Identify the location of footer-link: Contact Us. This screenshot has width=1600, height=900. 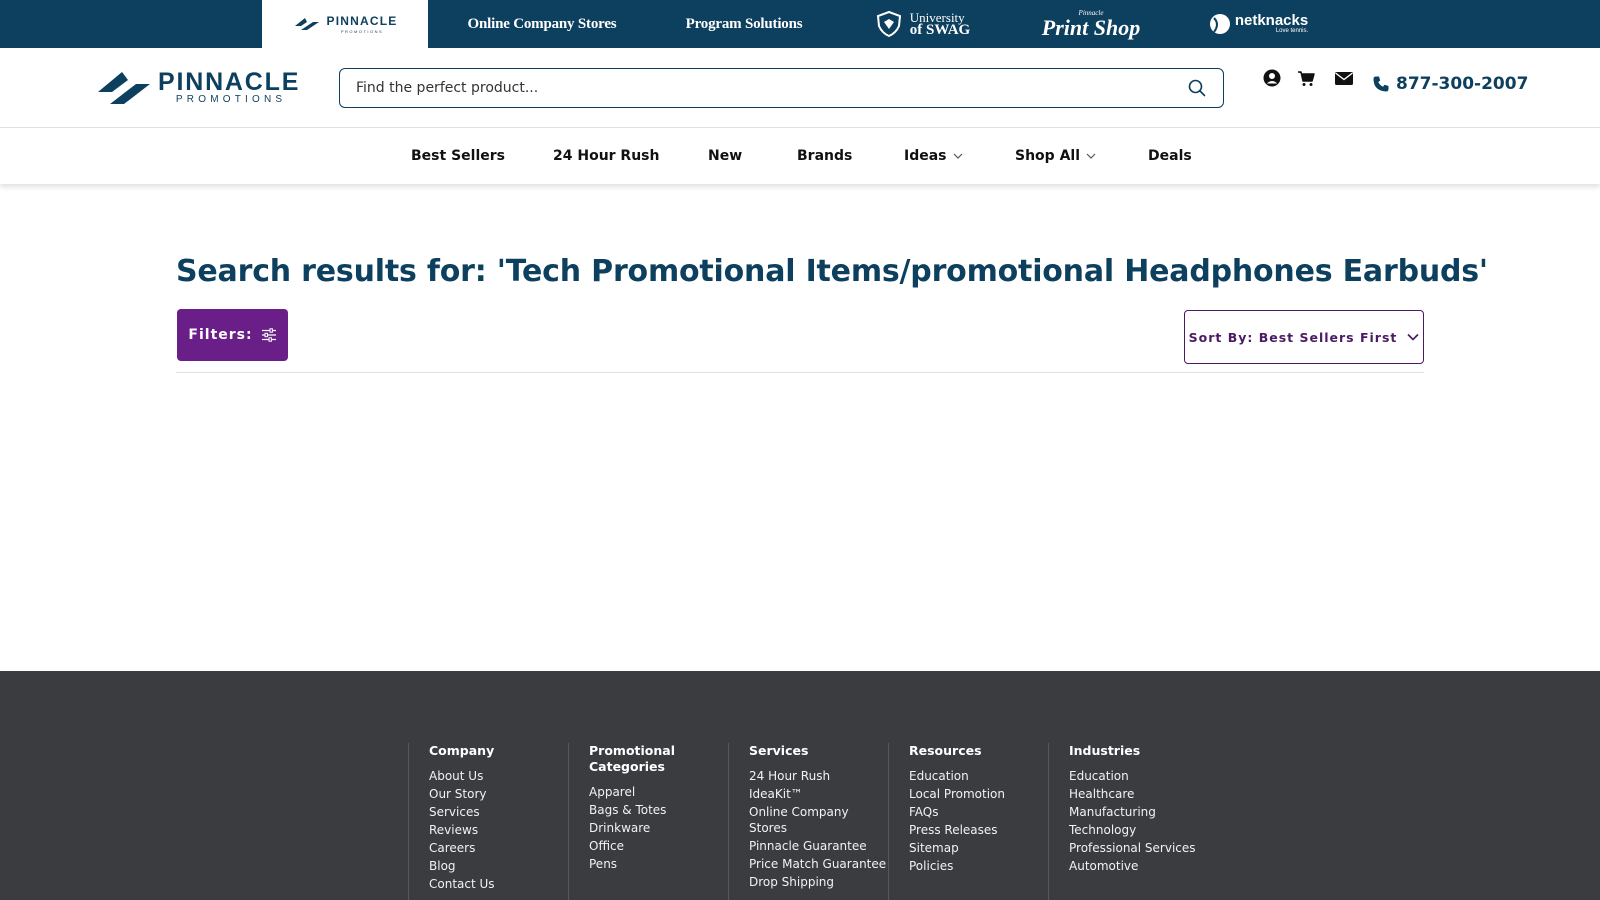
(498, 884).